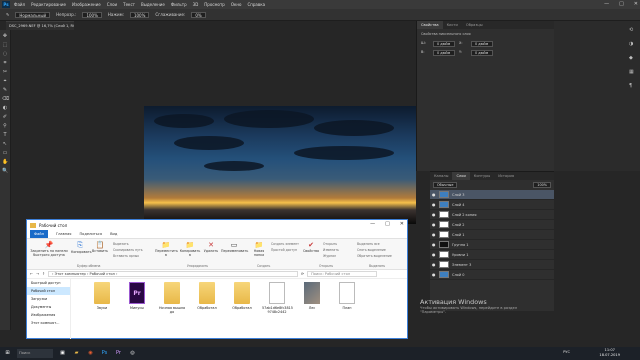  I want to click on layer-row: ● Слой 3, so click(492, 195).